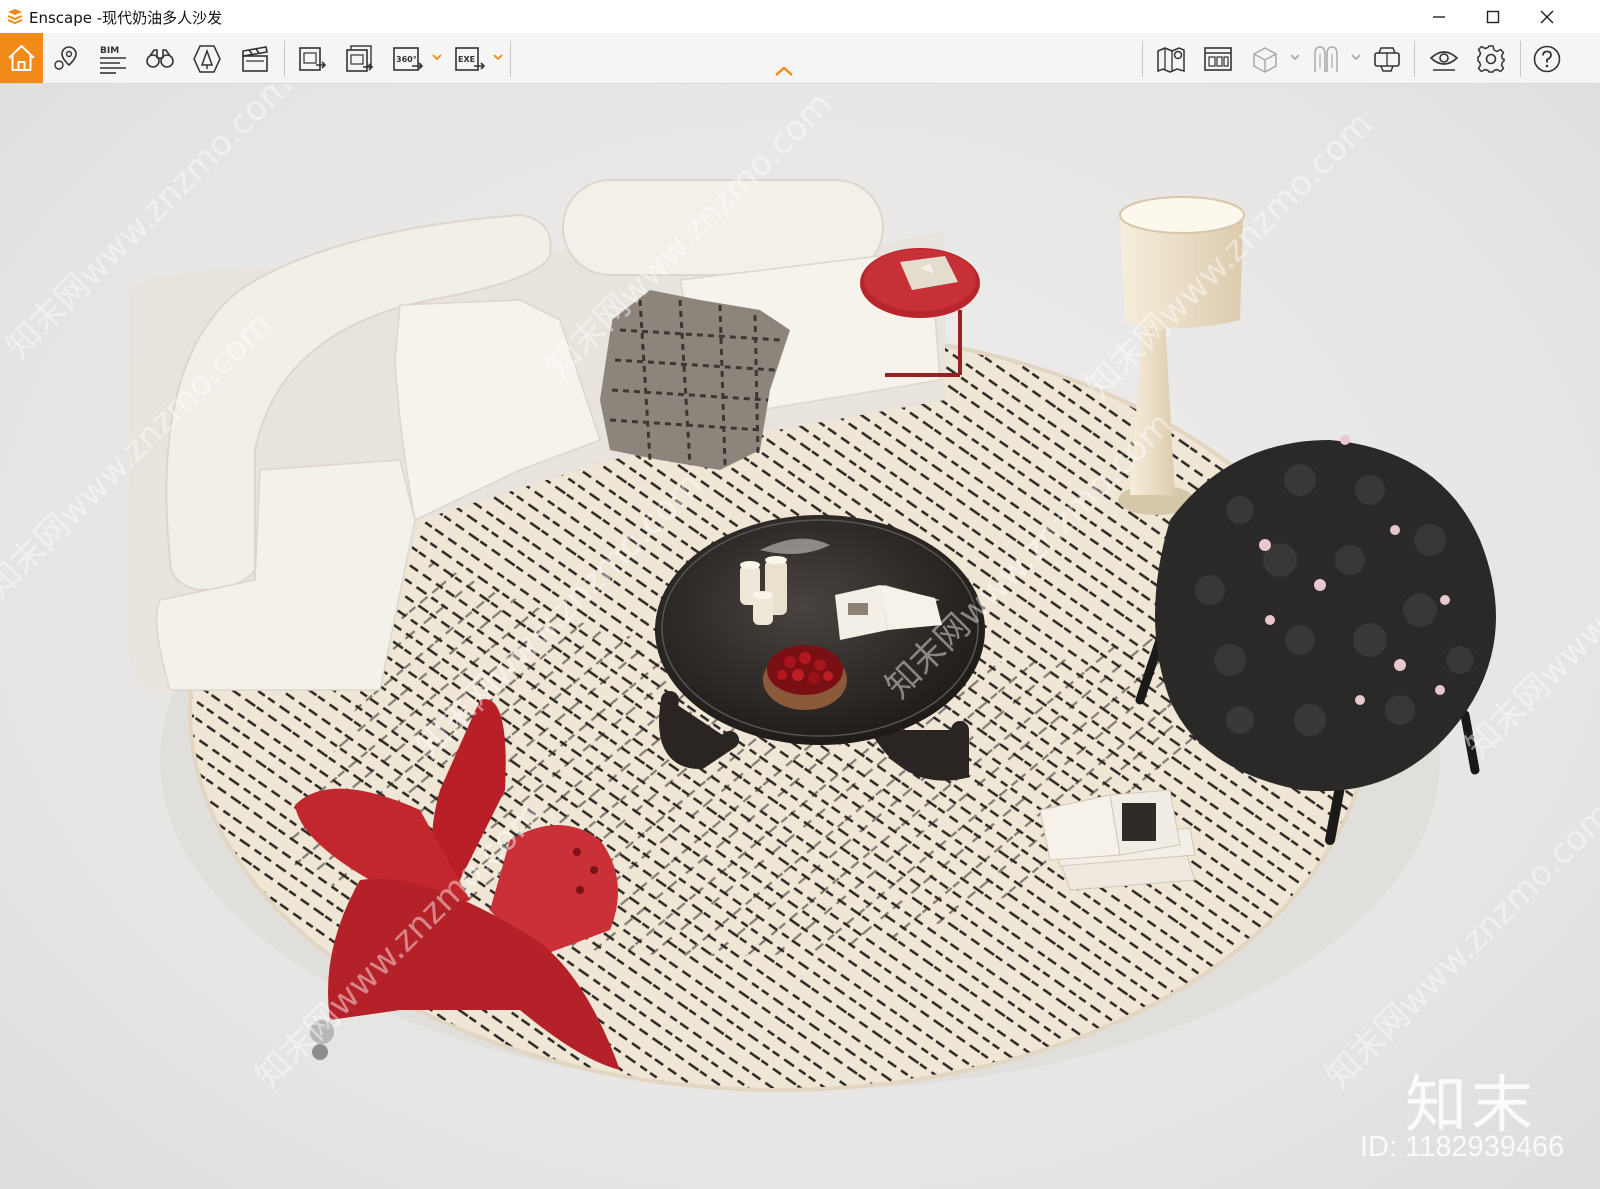 The image size is (1600, 1189). What do you see at coordinates (1462, 1147) in the screenshot?
I see `watermark-id: ID: 1182939466` at bounding box center [1462, 1147].